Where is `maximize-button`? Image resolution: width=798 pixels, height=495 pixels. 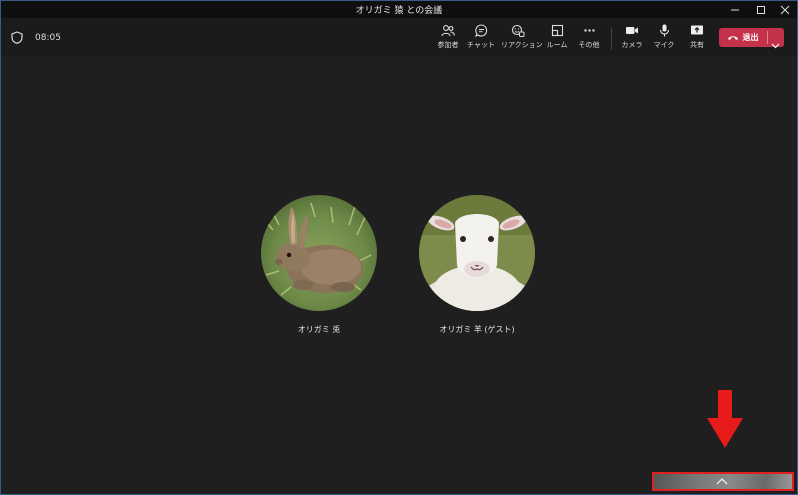
maximize-button is located at coordinates (761, 9).